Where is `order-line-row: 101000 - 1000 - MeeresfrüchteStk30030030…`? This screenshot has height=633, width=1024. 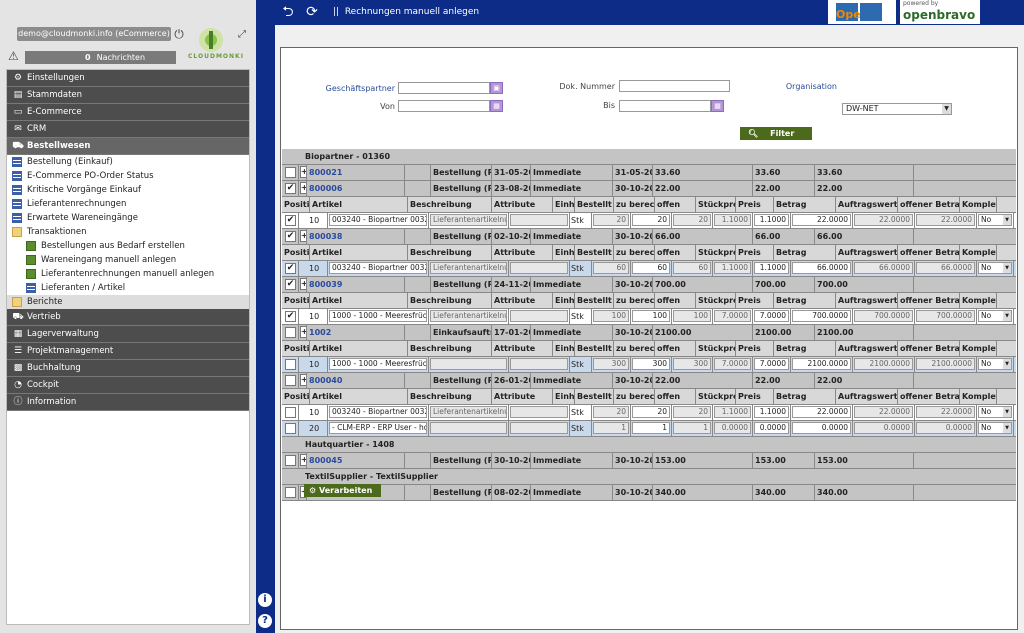
order-line-row: 101000 - 1000 - MeeresfrüchteStk30030030… is located at coordinates (649, 365).